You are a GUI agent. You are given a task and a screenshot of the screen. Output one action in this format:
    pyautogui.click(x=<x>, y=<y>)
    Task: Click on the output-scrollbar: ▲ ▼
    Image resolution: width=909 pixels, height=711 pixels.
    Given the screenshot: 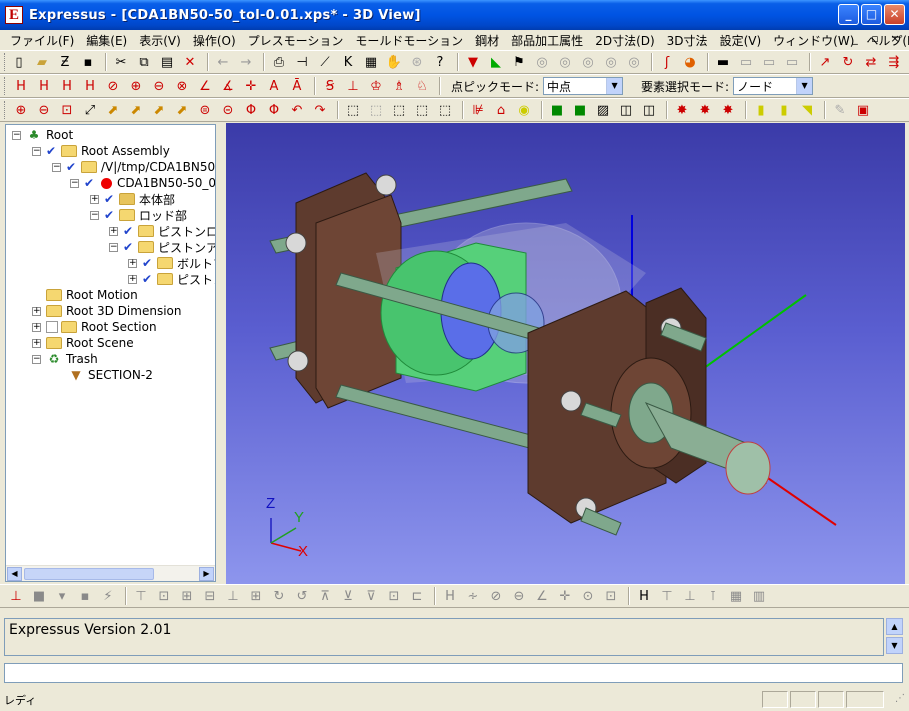 What is the action you would take?
    pyautogui.click(x=894, y=637)
    